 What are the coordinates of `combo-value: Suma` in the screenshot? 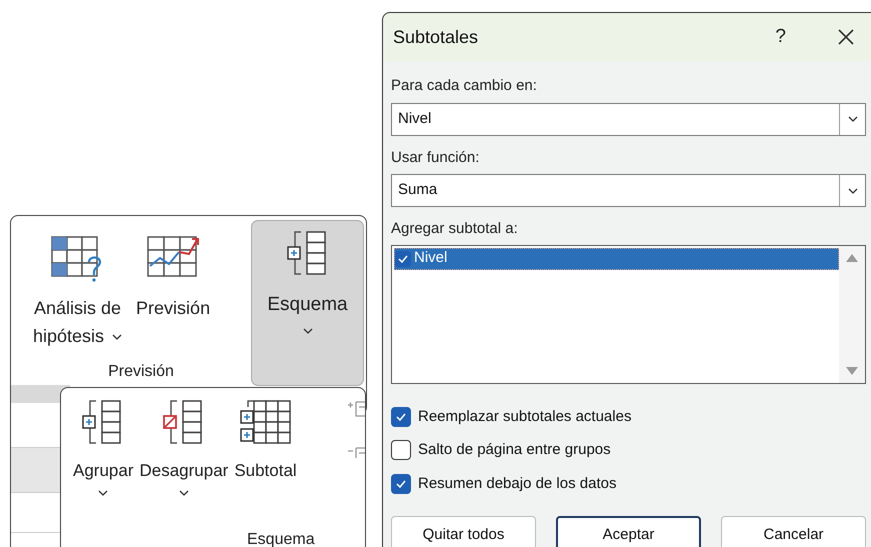 It's located at (417, 190).